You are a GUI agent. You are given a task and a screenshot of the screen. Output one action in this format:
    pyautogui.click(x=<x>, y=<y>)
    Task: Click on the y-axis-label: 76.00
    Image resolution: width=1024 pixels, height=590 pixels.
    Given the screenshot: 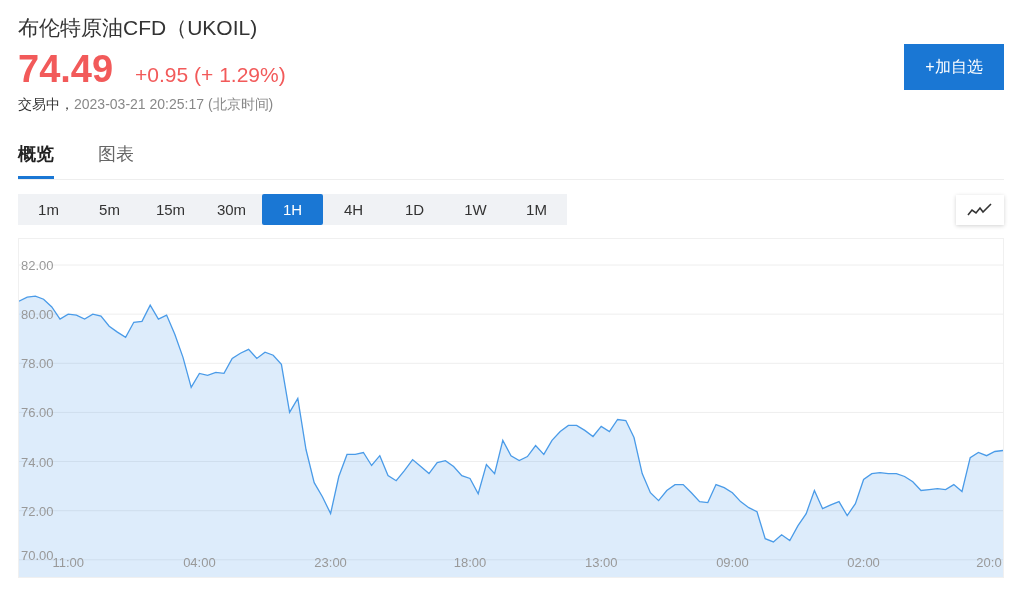 What is the action you would take?
    pyautogui.click(x=37, y=413)
    